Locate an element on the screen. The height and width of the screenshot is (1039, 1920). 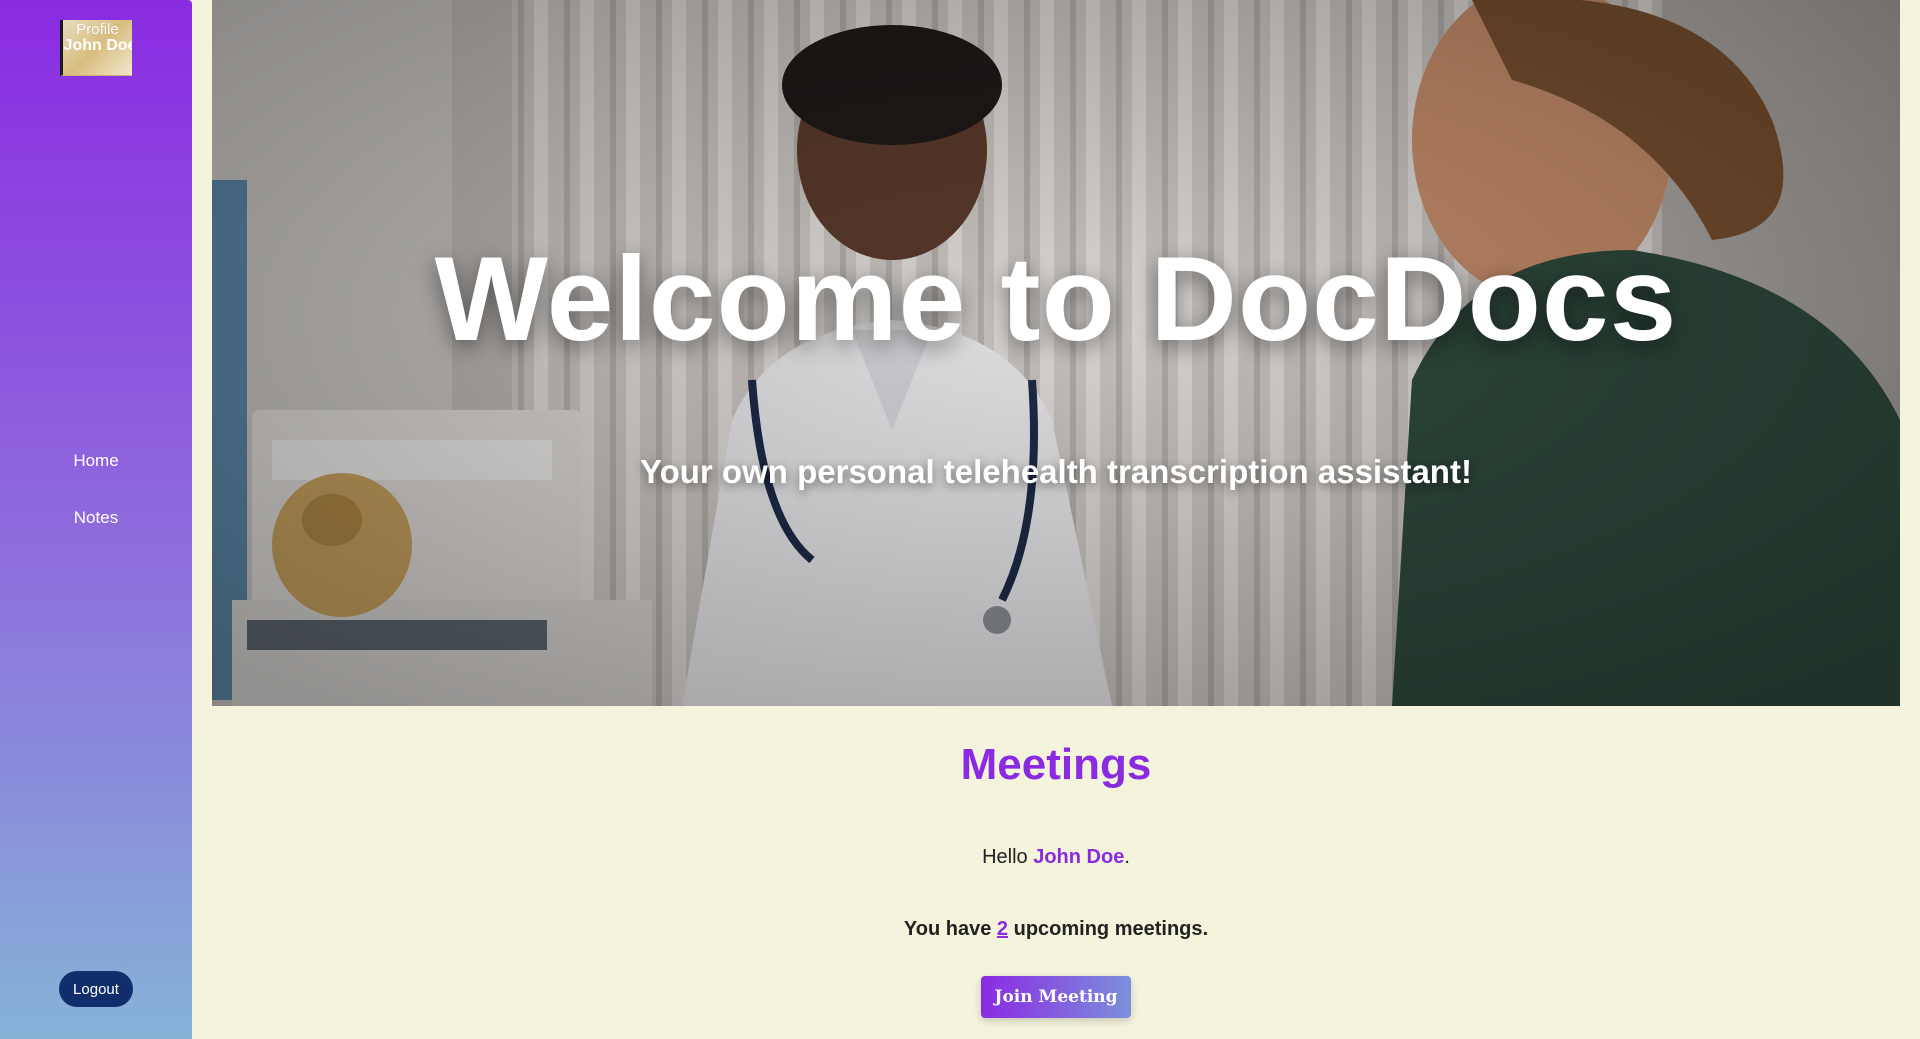
hero-title: Welcome to DocDocs is located at coordinates (1056, 299).